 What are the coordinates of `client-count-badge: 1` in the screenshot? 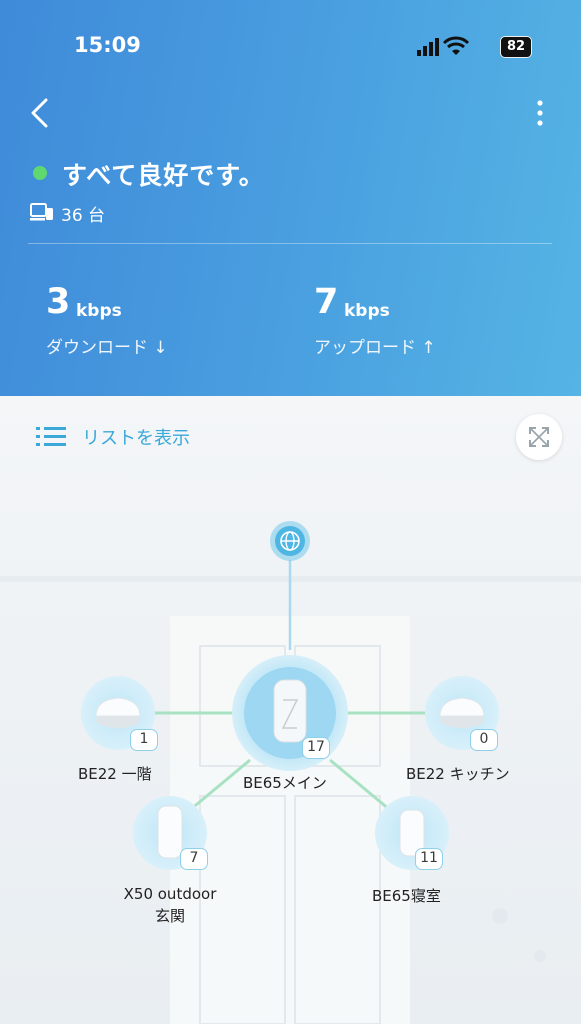 It's located at (144, 740).